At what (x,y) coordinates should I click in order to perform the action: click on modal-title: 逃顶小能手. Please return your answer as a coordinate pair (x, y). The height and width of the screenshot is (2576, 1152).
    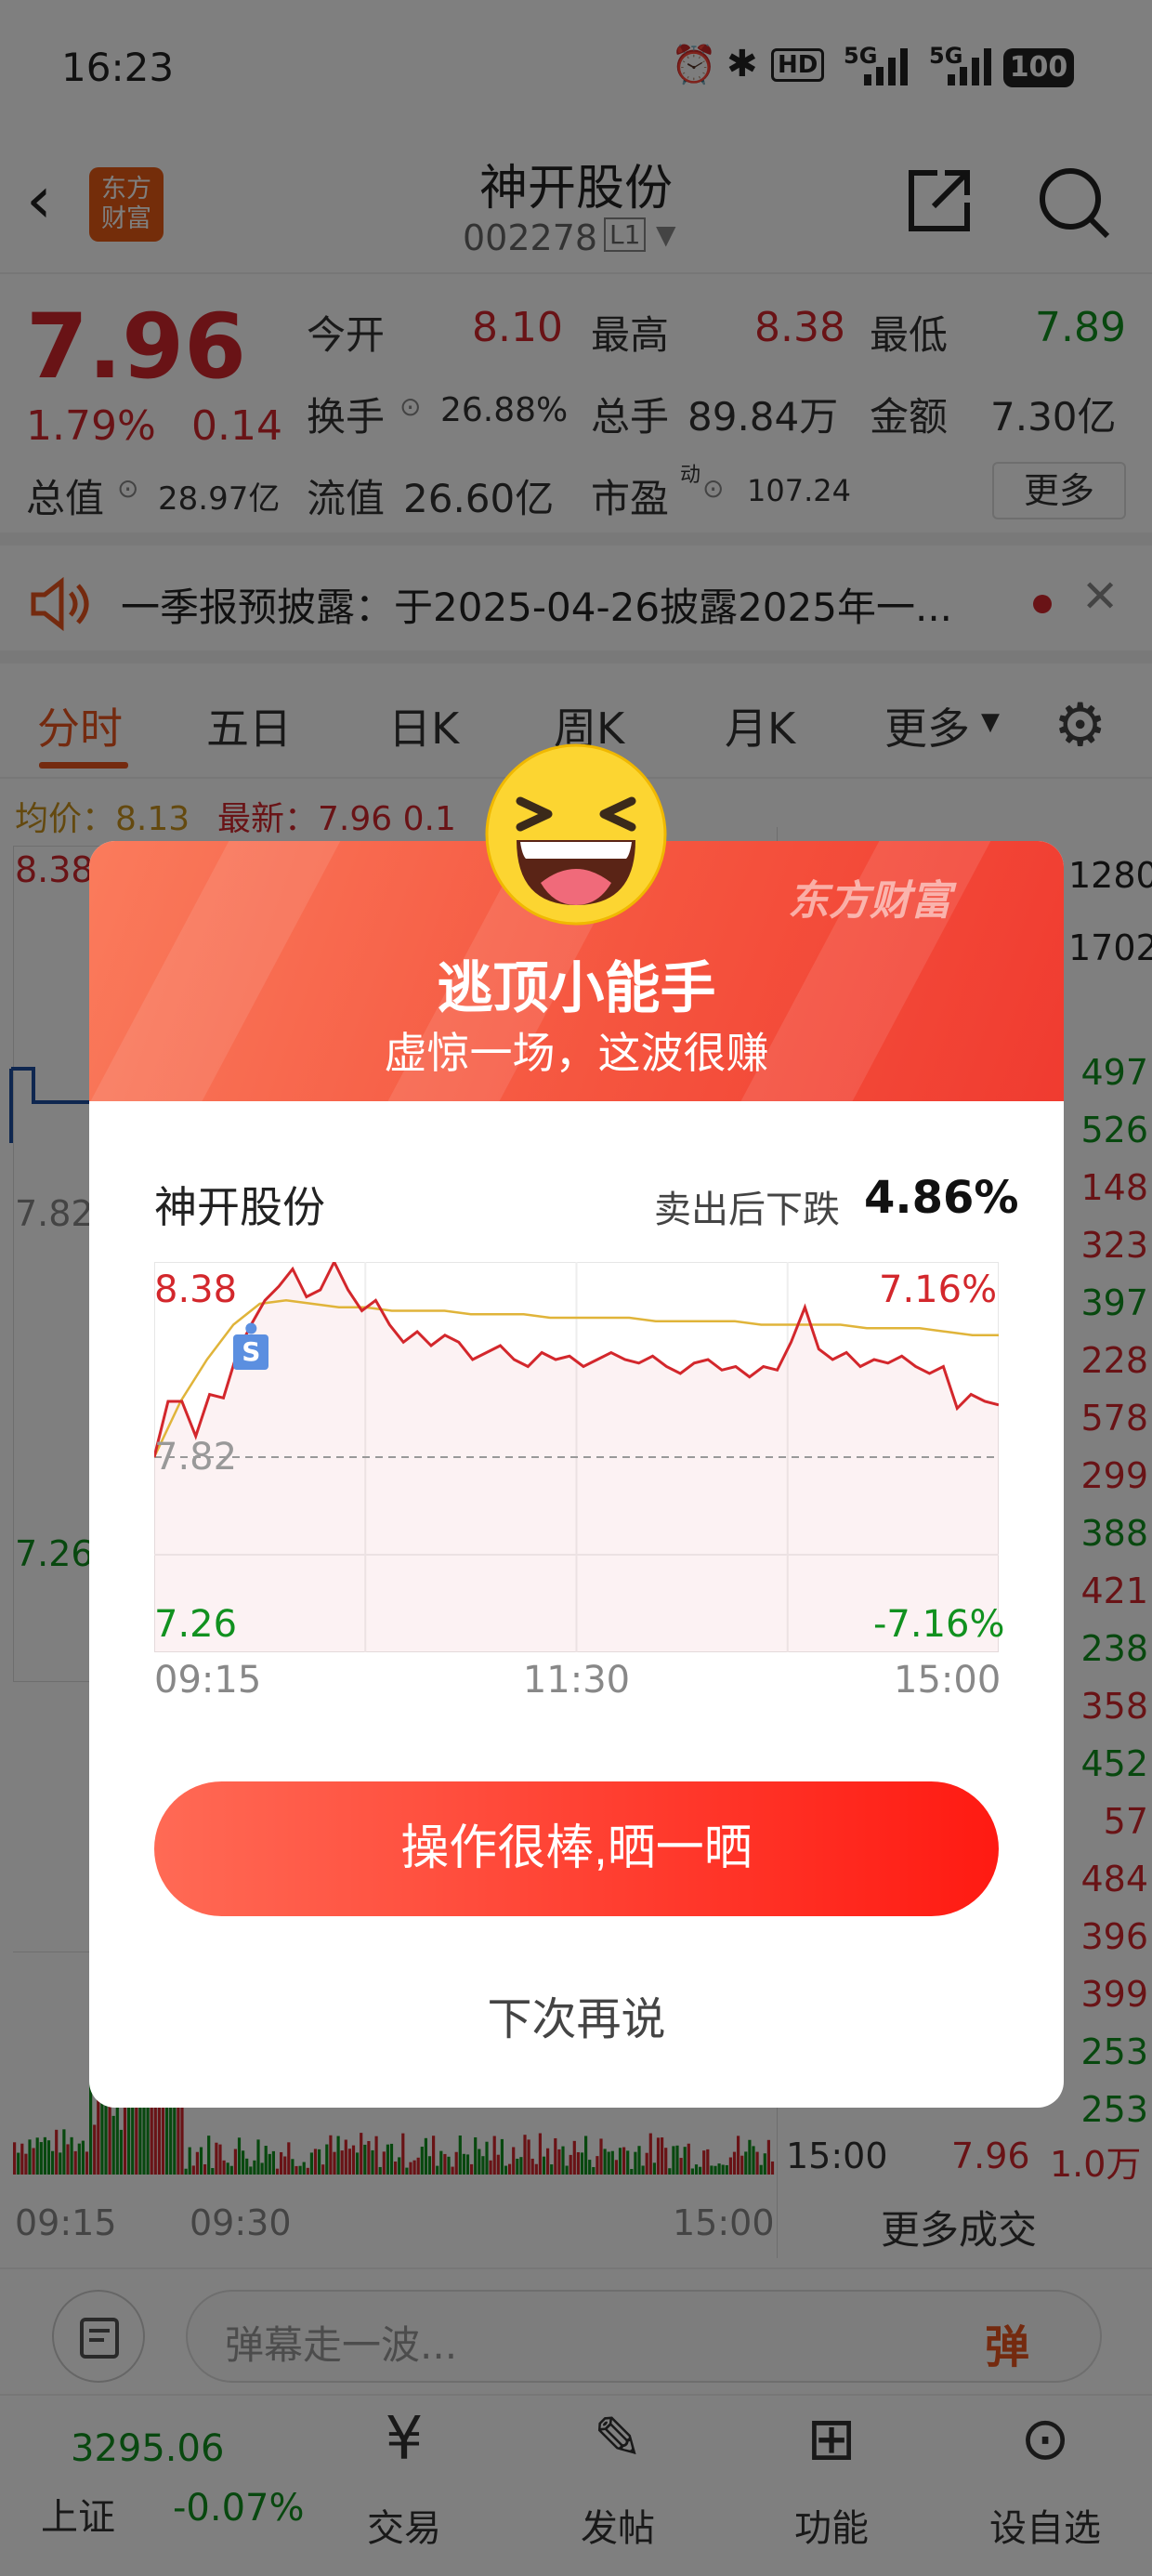
    Looking at the image, I should click on (576, 988).